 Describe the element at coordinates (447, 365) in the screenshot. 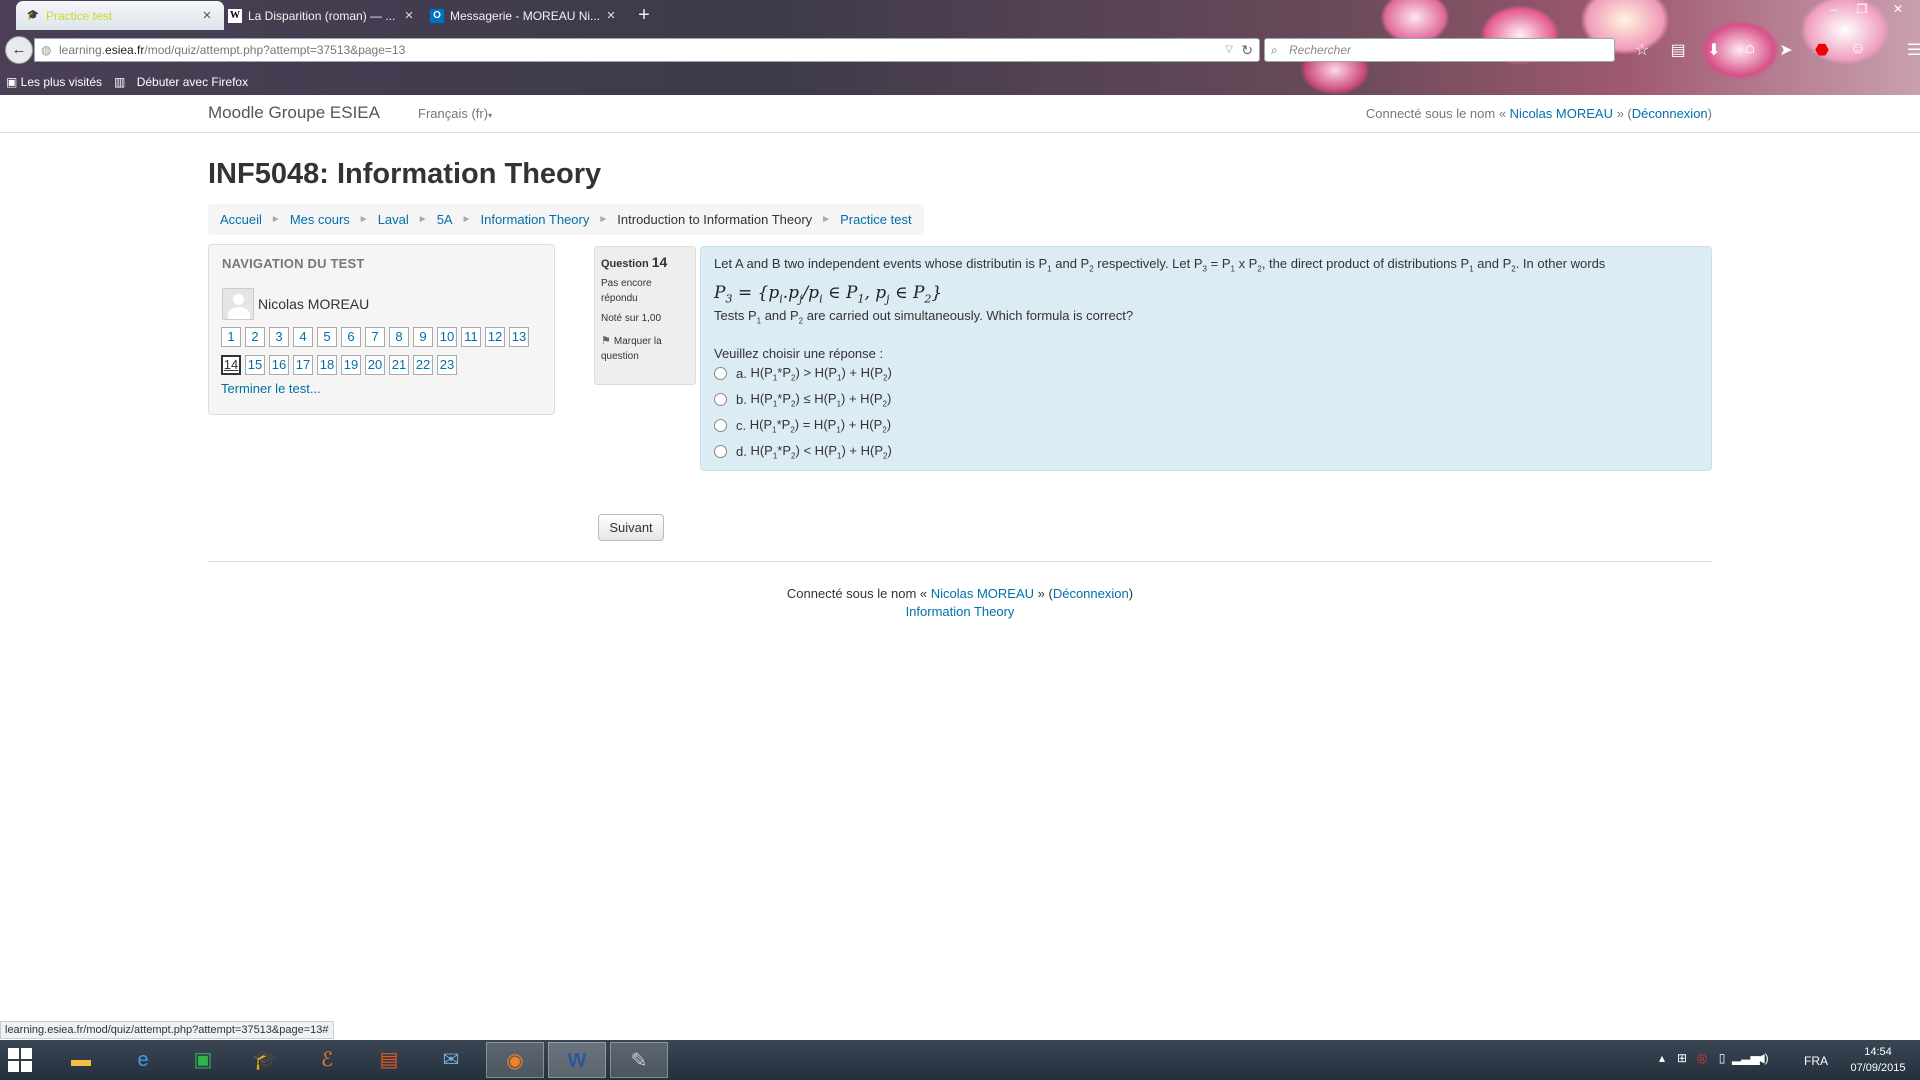

I see `question-nav-button: 23` at that location.